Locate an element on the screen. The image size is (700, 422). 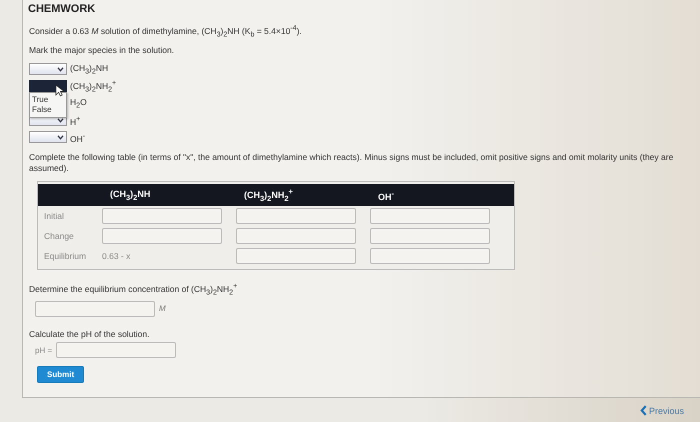
question-text: Consider a 0.63 M solution of dimethylamine, (CH$_{3}$)$_{2}$NH (K$_{b}$ = 5.4×10$^{-4}$). is located at coordinates (166, 32).